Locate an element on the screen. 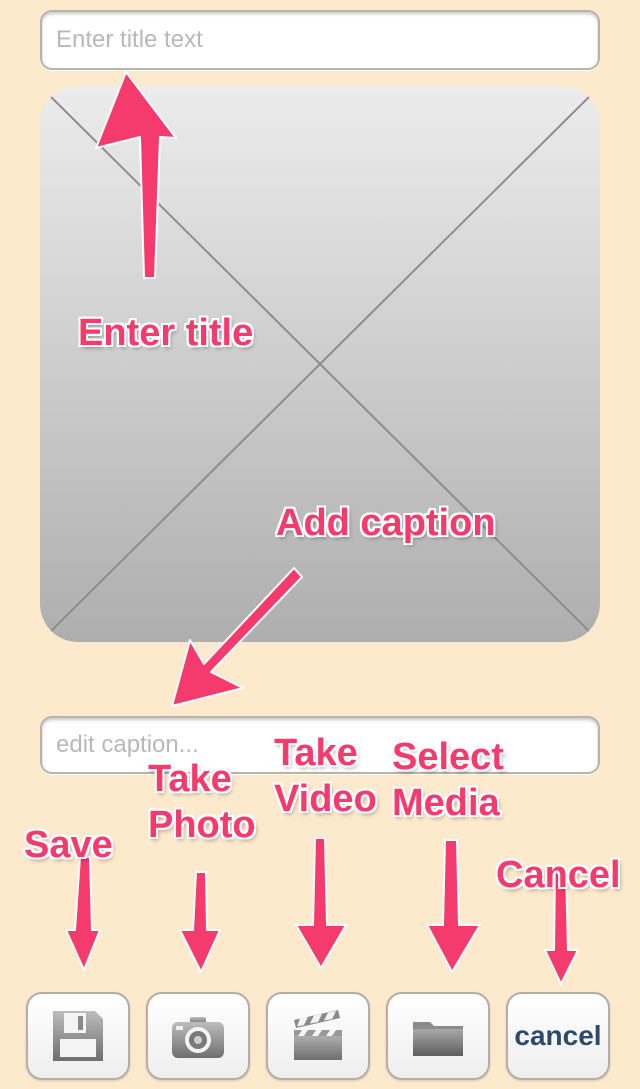  clapperboard-icon is located at coordinates (318, 1035).